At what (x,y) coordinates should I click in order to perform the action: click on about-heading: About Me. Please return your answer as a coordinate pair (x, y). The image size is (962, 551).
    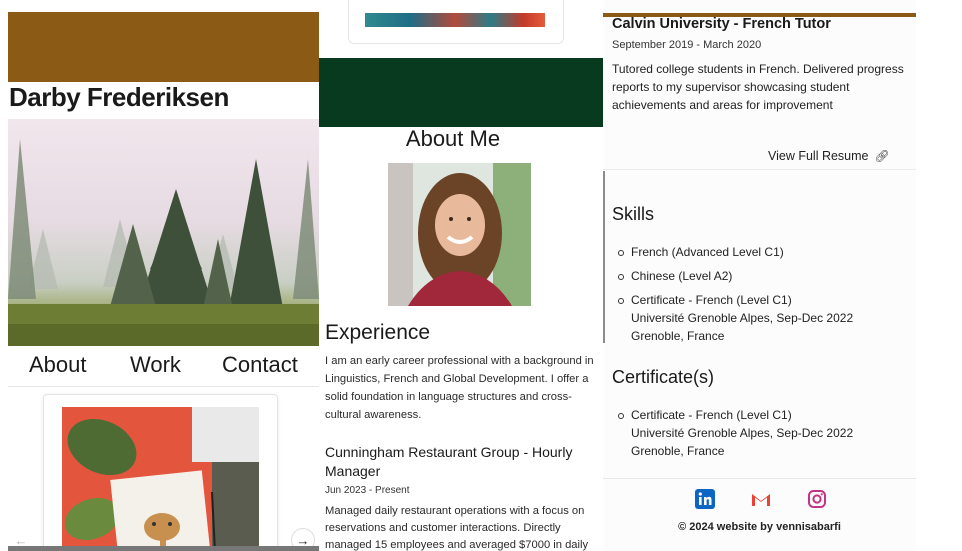
    Looking at the image, I should click on (453, 138).